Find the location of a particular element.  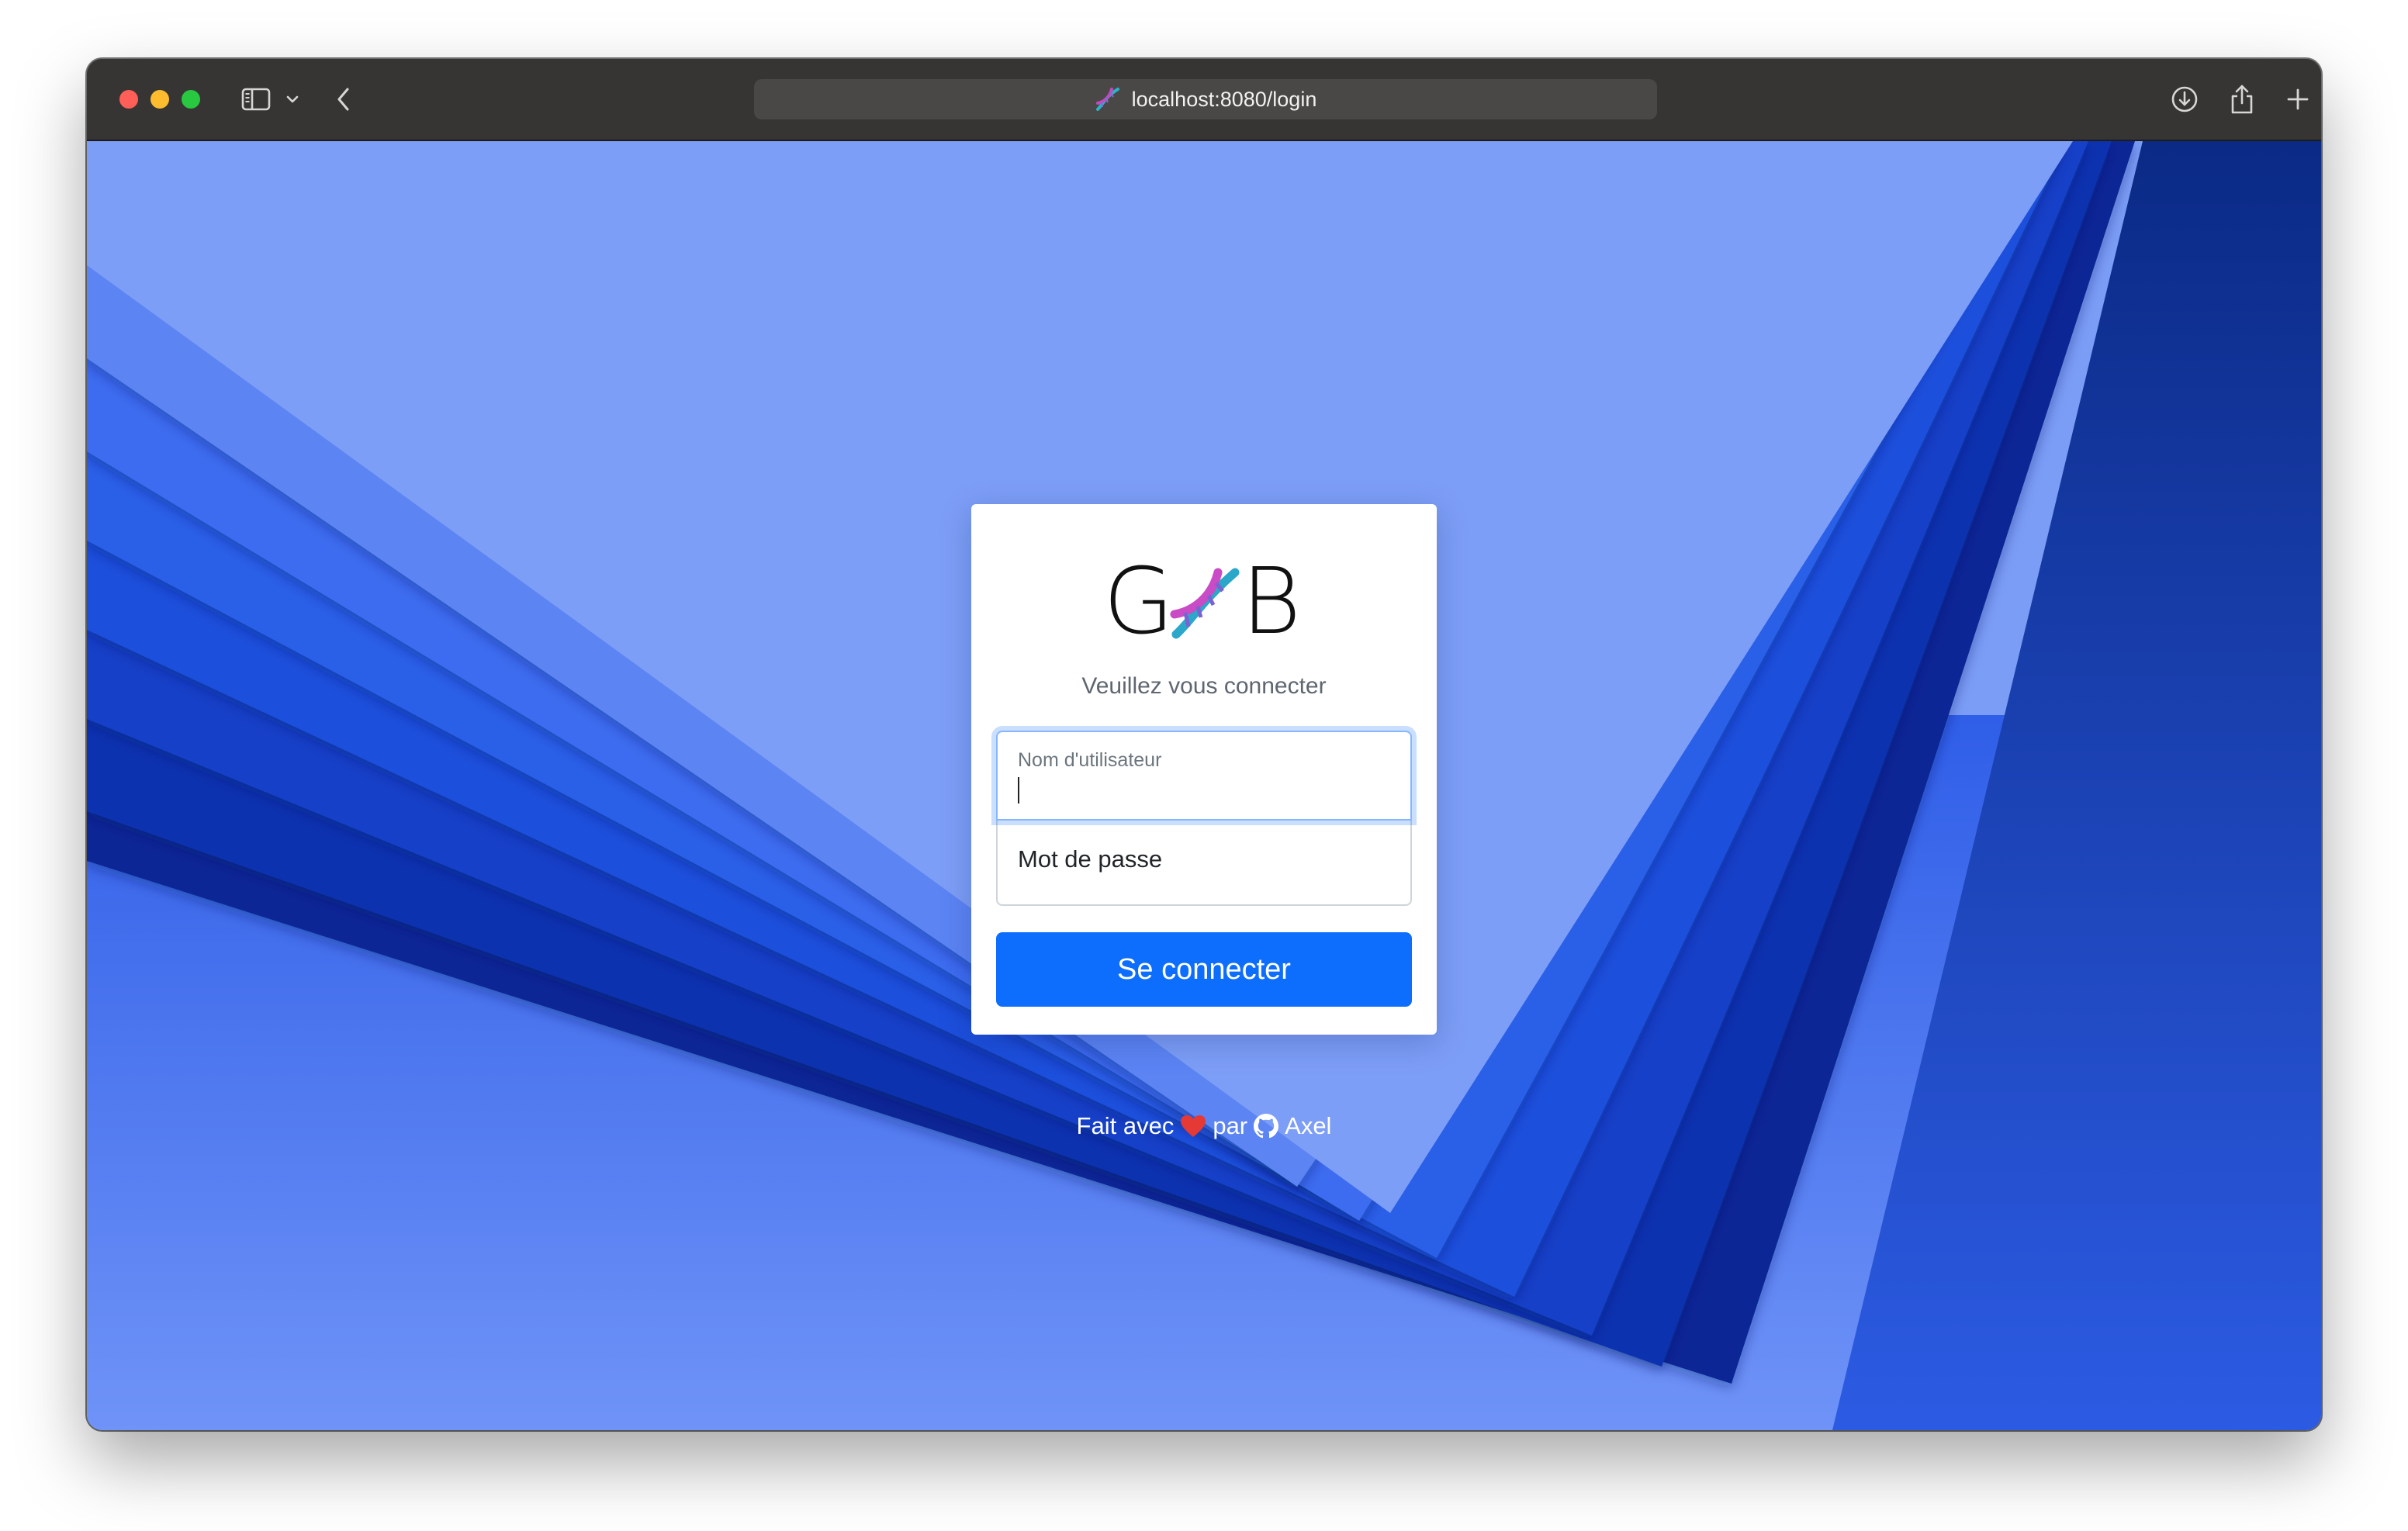

password-field: Mot de passe is located at coordinates (1204, 863).